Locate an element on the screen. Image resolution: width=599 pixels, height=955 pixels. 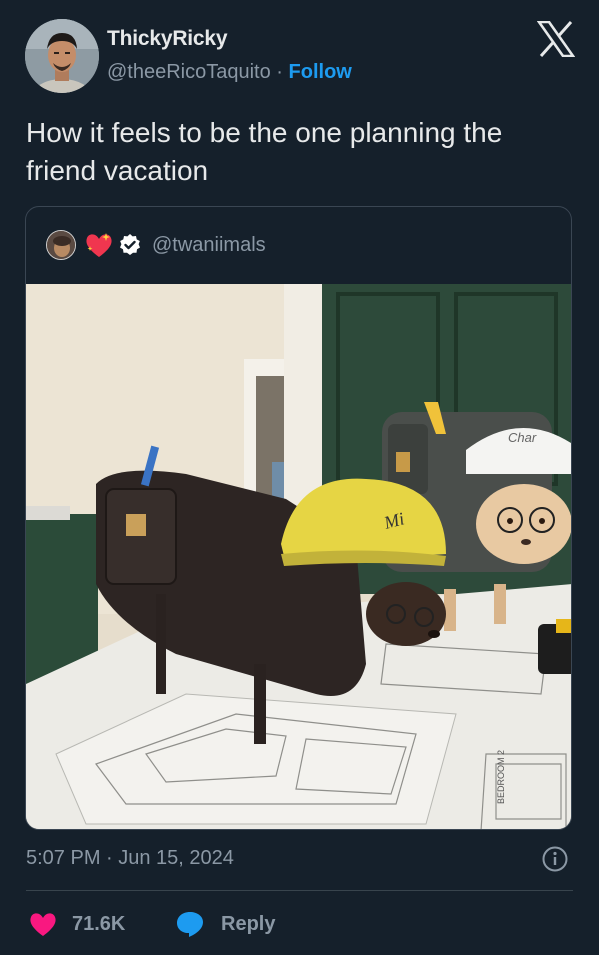
author-handle-row: @theeRicoTaquito · Follow is located at coordinates (229, 72).